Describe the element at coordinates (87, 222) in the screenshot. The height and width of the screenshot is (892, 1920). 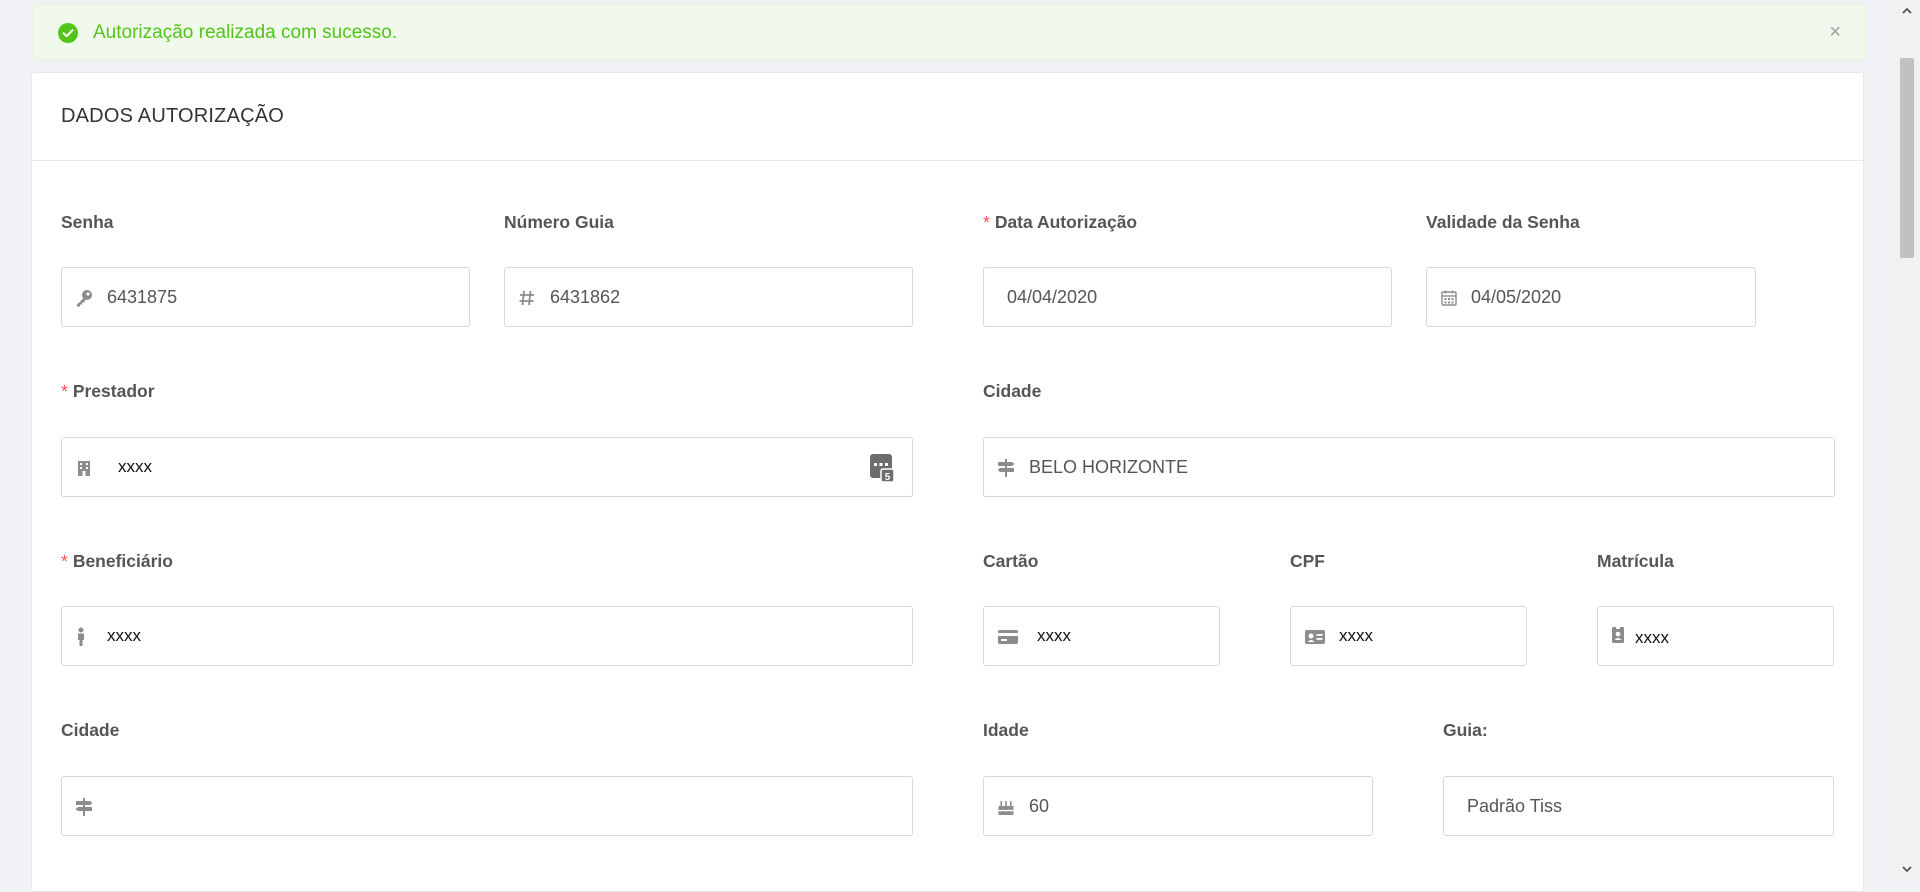
I see `senha-label: Senha` at that location.